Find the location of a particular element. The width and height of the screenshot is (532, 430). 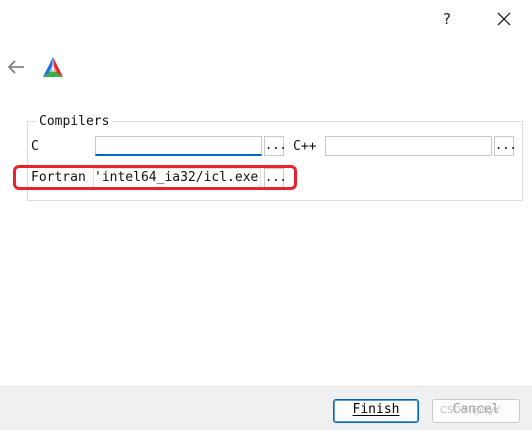

cpp-compiler-label: C++ is located at coordinates (305, 146).